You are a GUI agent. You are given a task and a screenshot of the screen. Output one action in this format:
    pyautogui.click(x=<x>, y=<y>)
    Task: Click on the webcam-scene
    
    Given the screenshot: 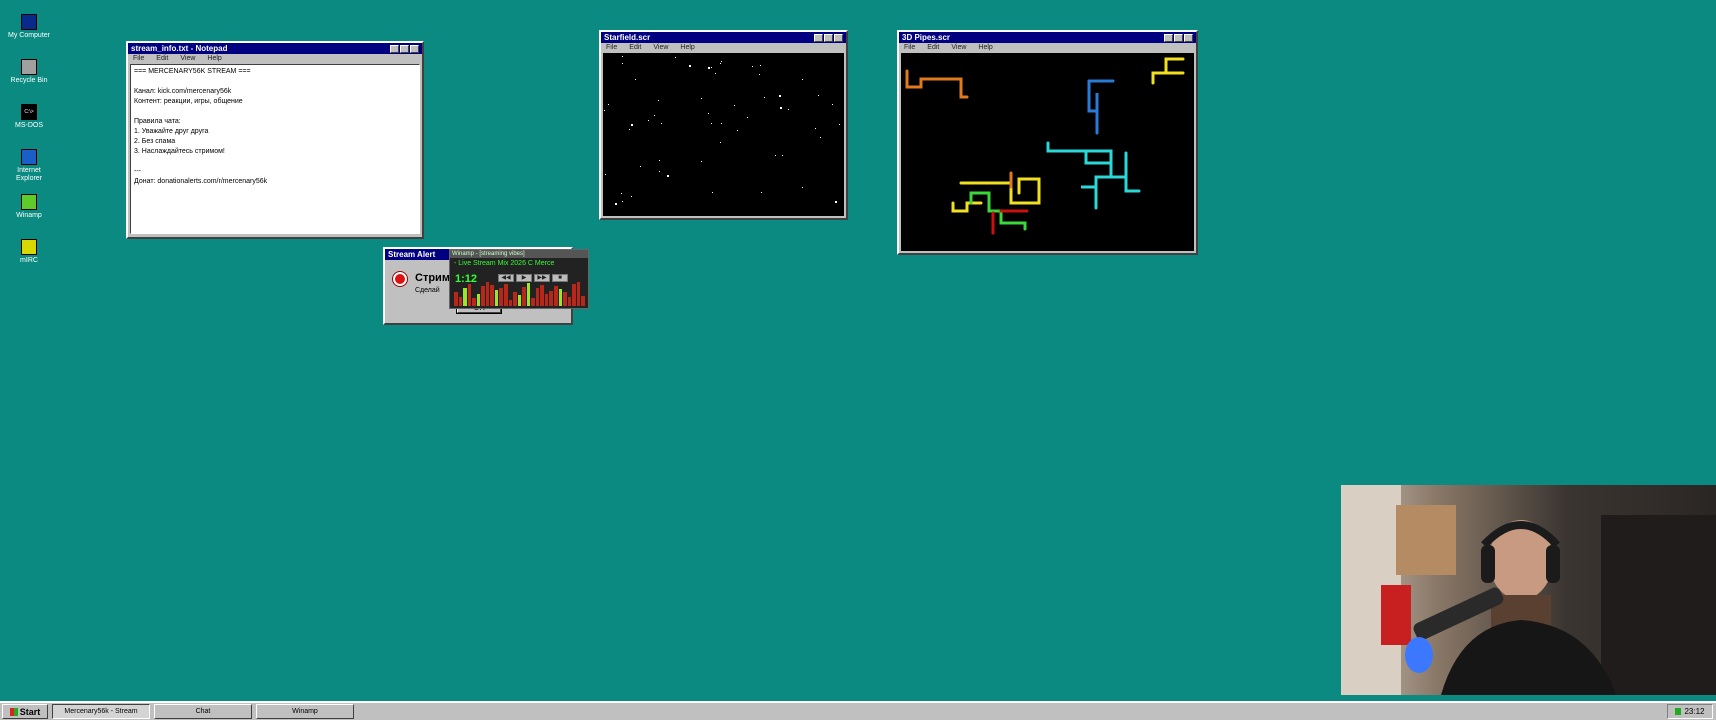 What is the action you would take?
    pyautogui.click(x=1528, y=590)
    